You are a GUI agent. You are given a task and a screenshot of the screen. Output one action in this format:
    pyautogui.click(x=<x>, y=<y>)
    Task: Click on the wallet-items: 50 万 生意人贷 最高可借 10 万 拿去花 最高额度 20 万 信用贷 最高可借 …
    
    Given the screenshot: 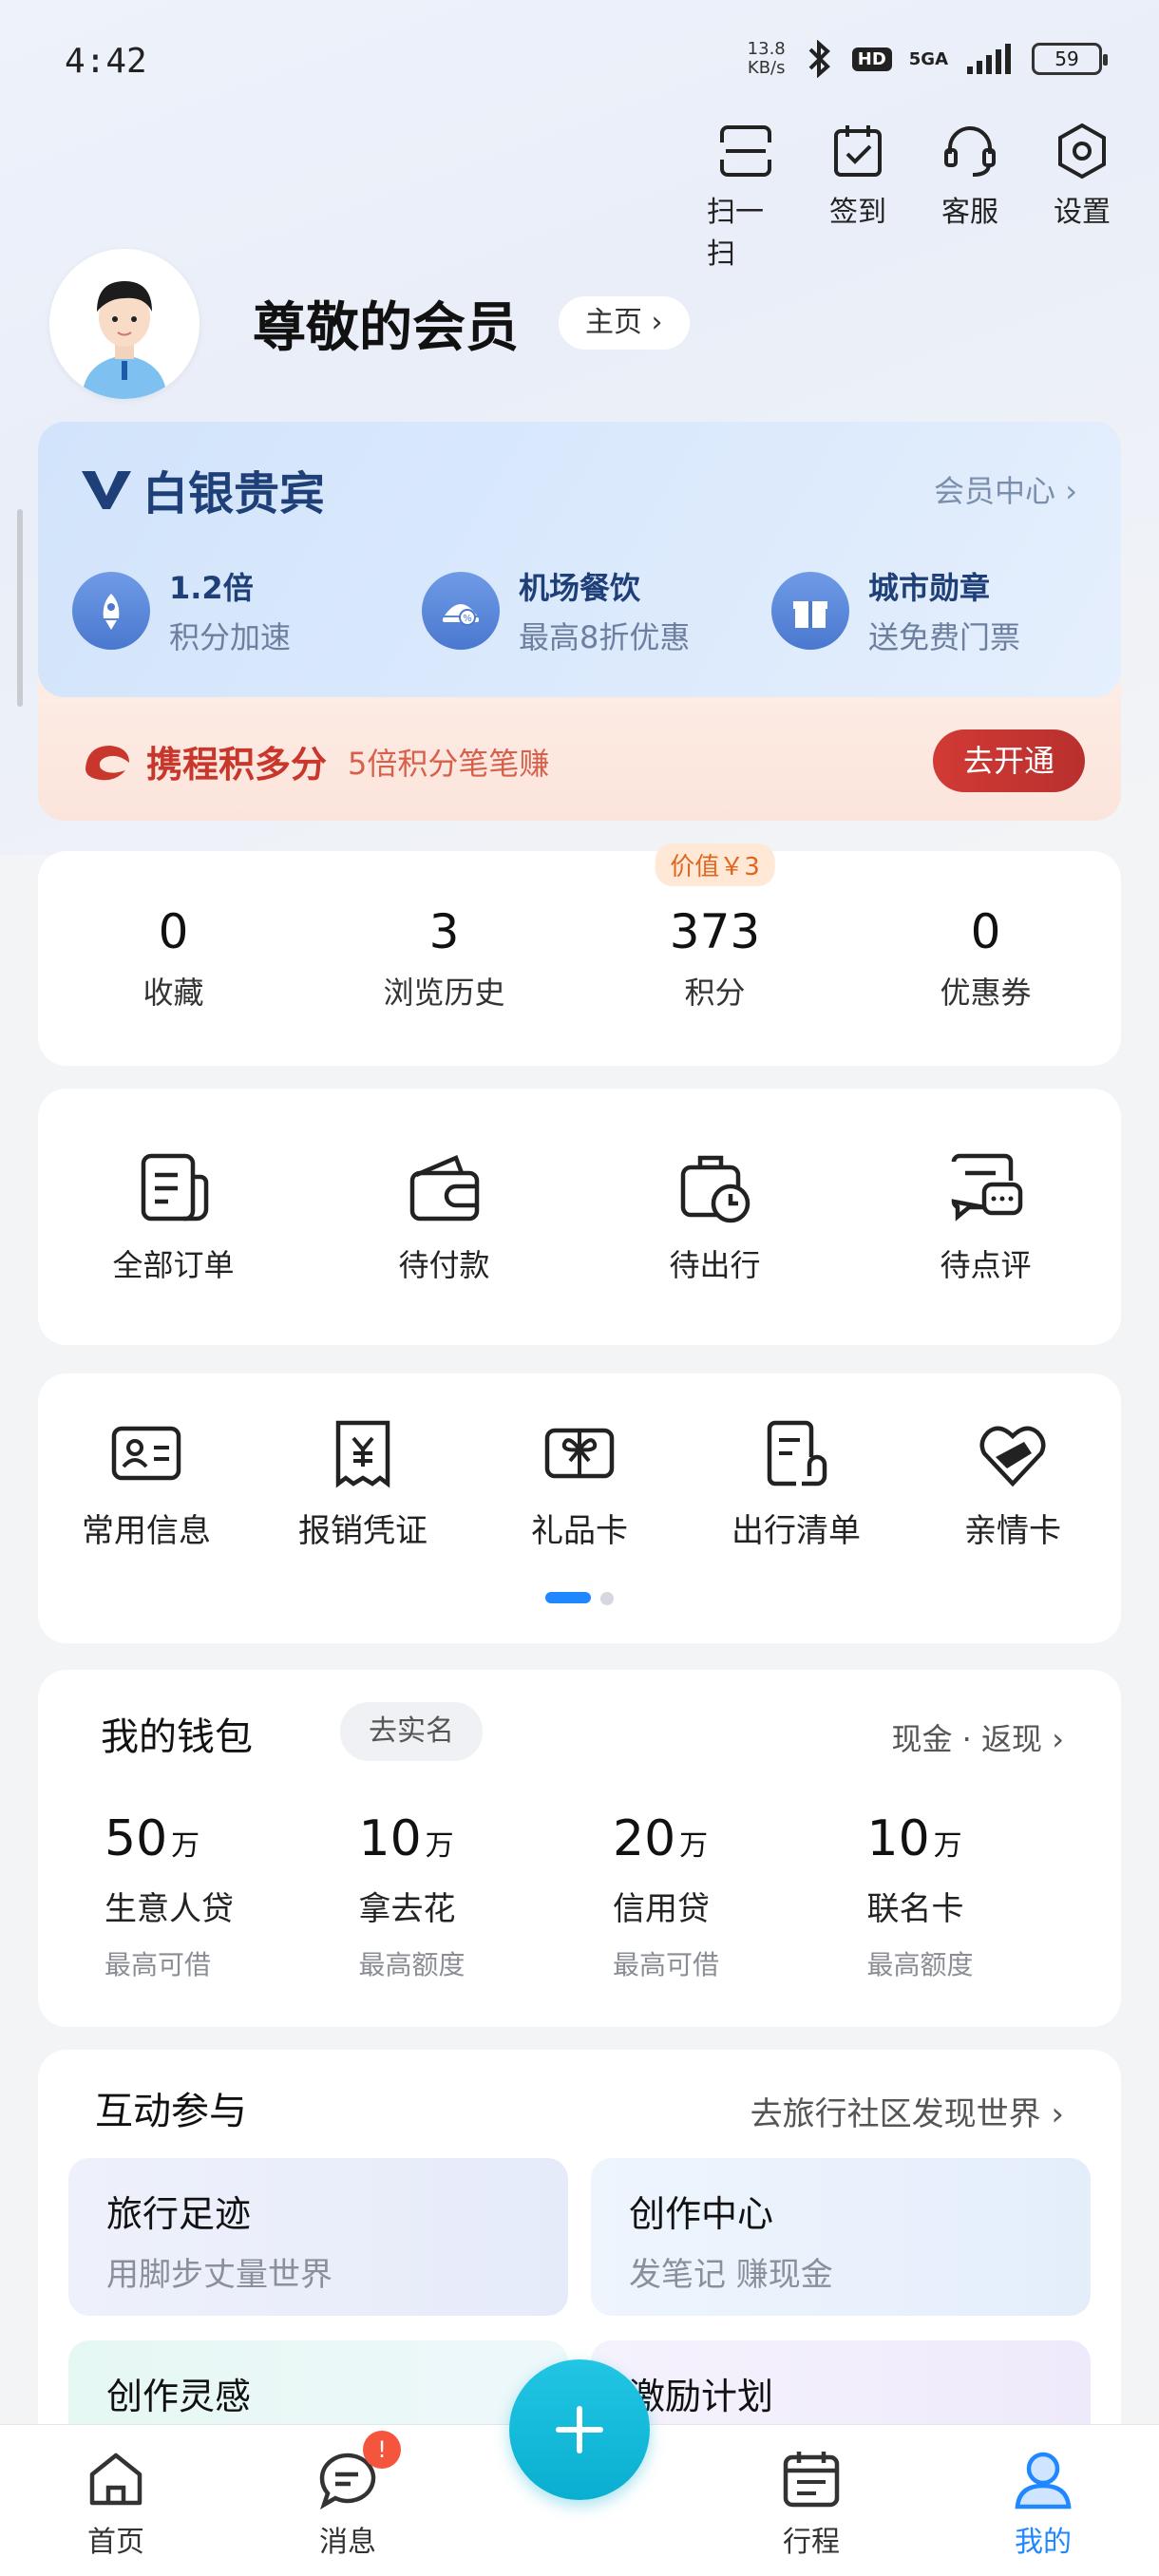 What is the action you would take?
    pyautogui.click(x=579, y=1896)
    